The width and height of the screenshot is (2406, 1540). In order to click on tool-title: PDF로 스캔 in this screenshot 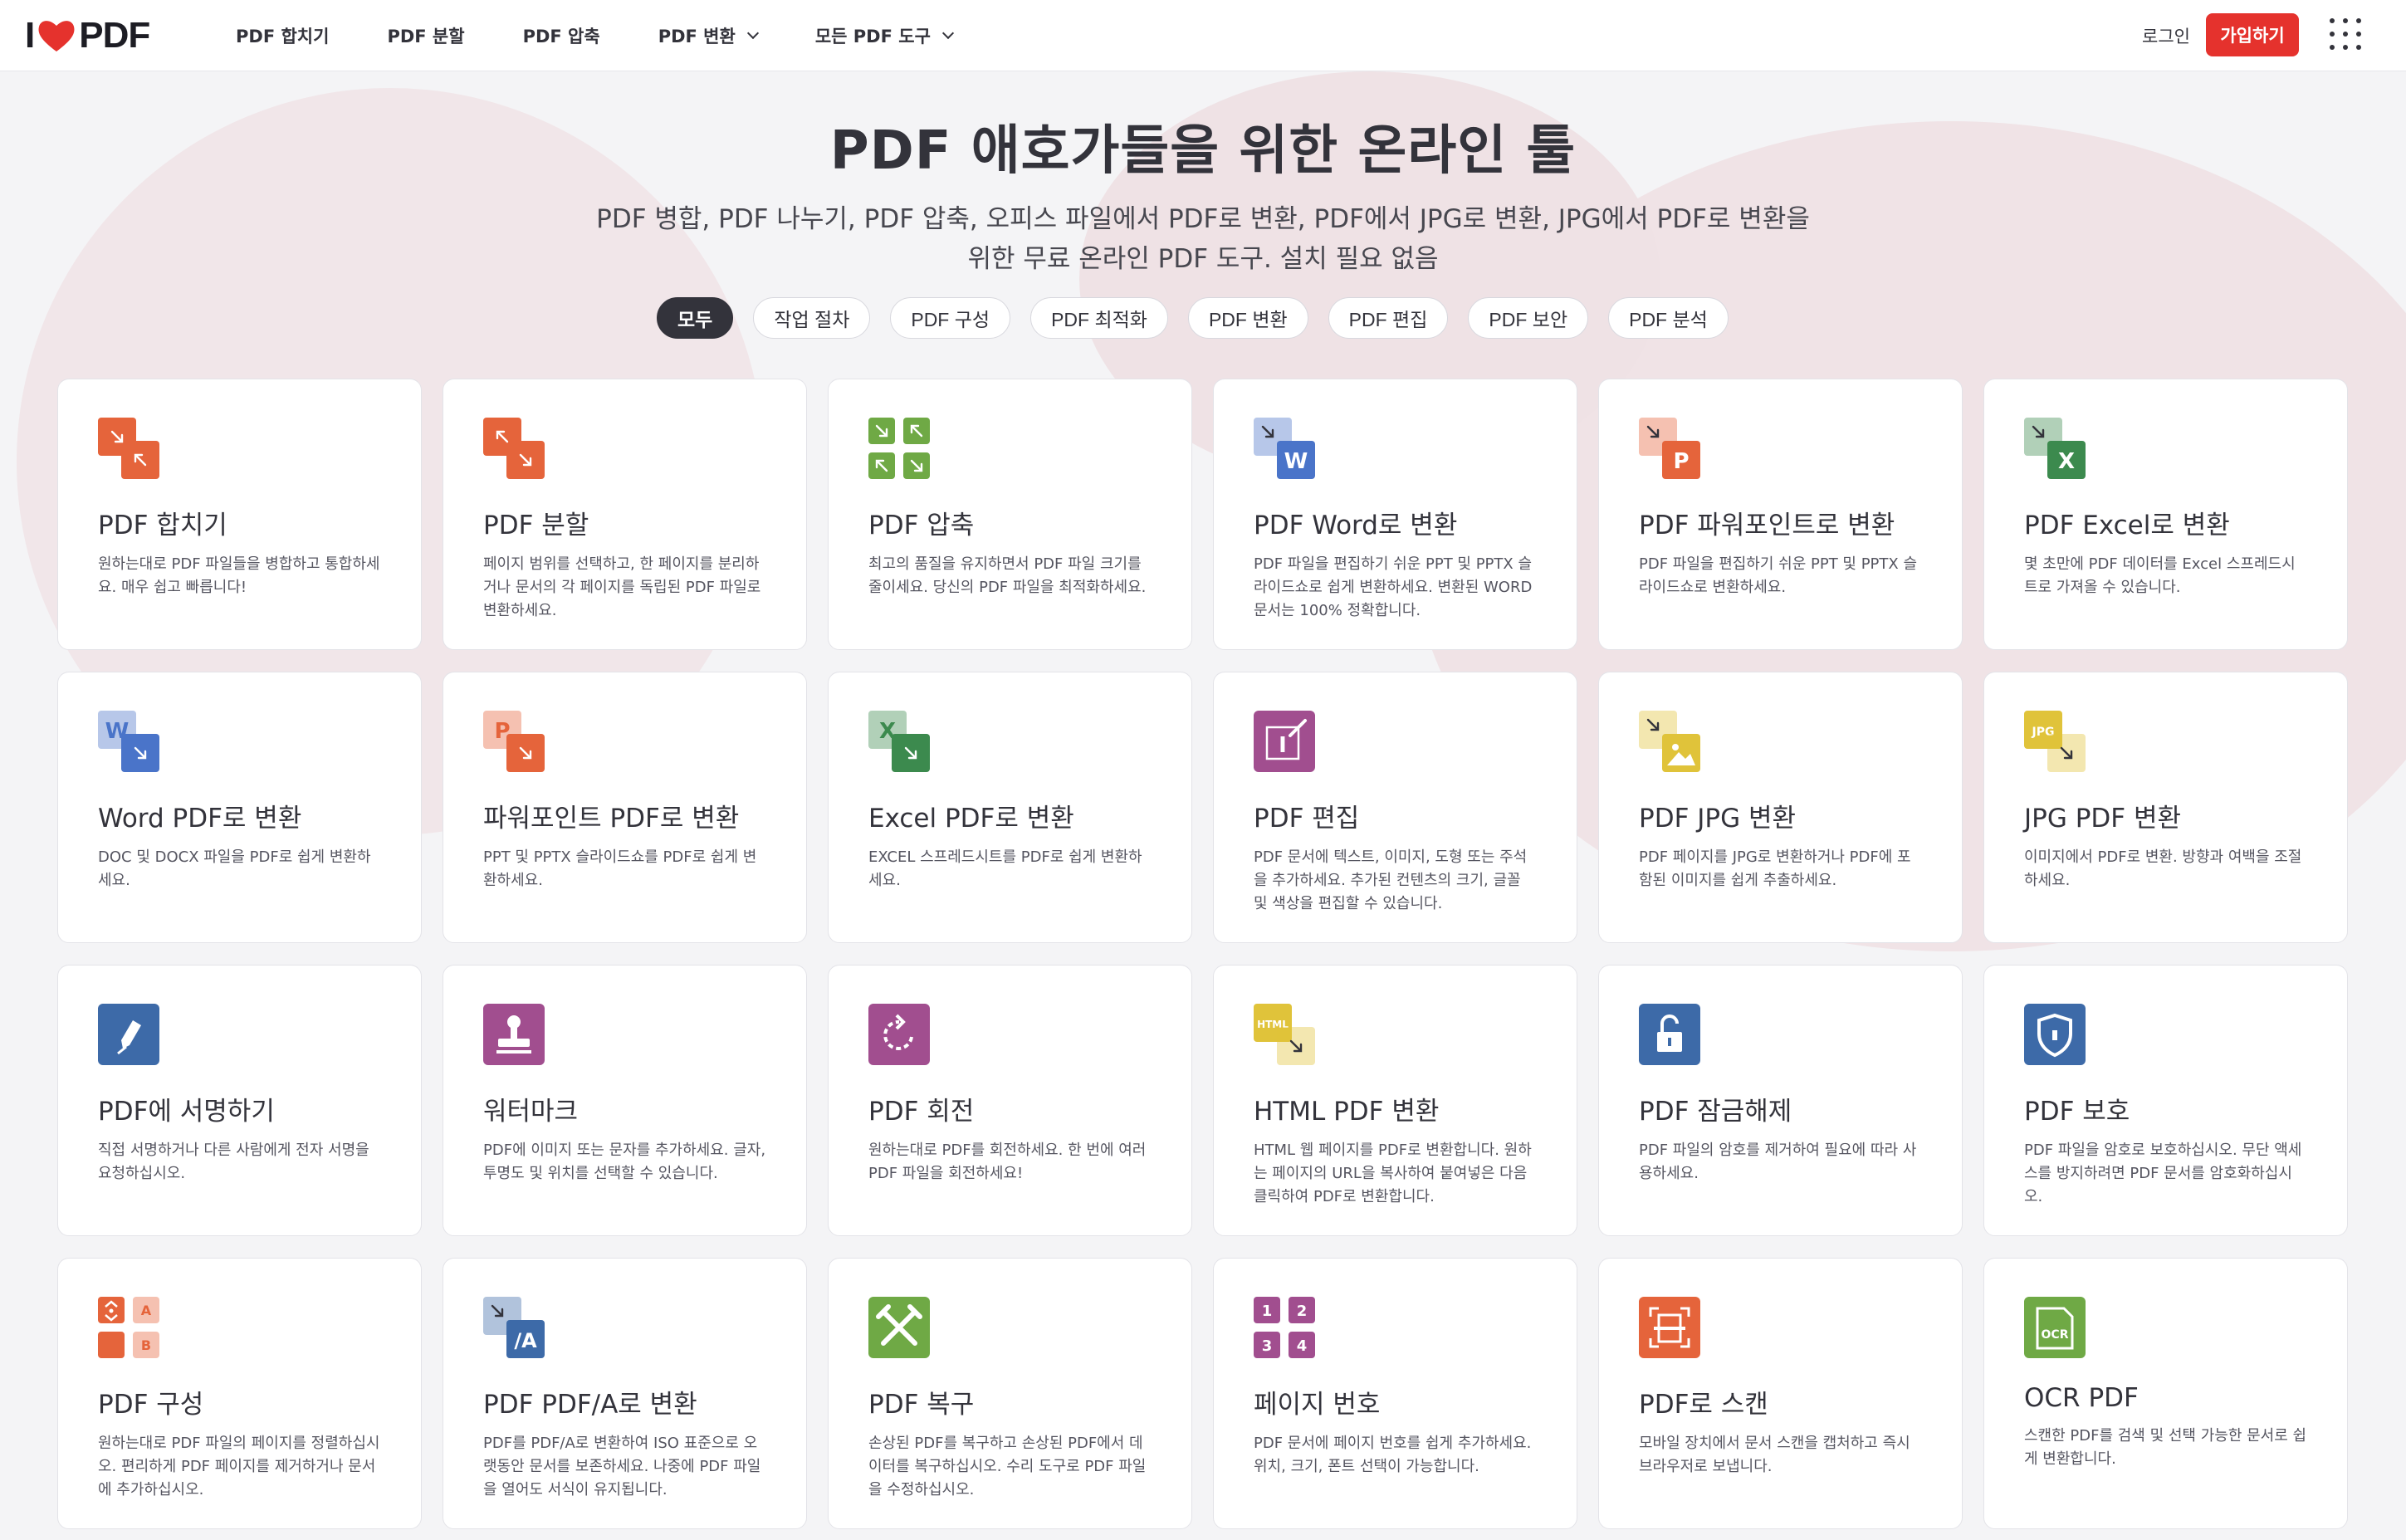, I will do `click(1703, 1405)`.